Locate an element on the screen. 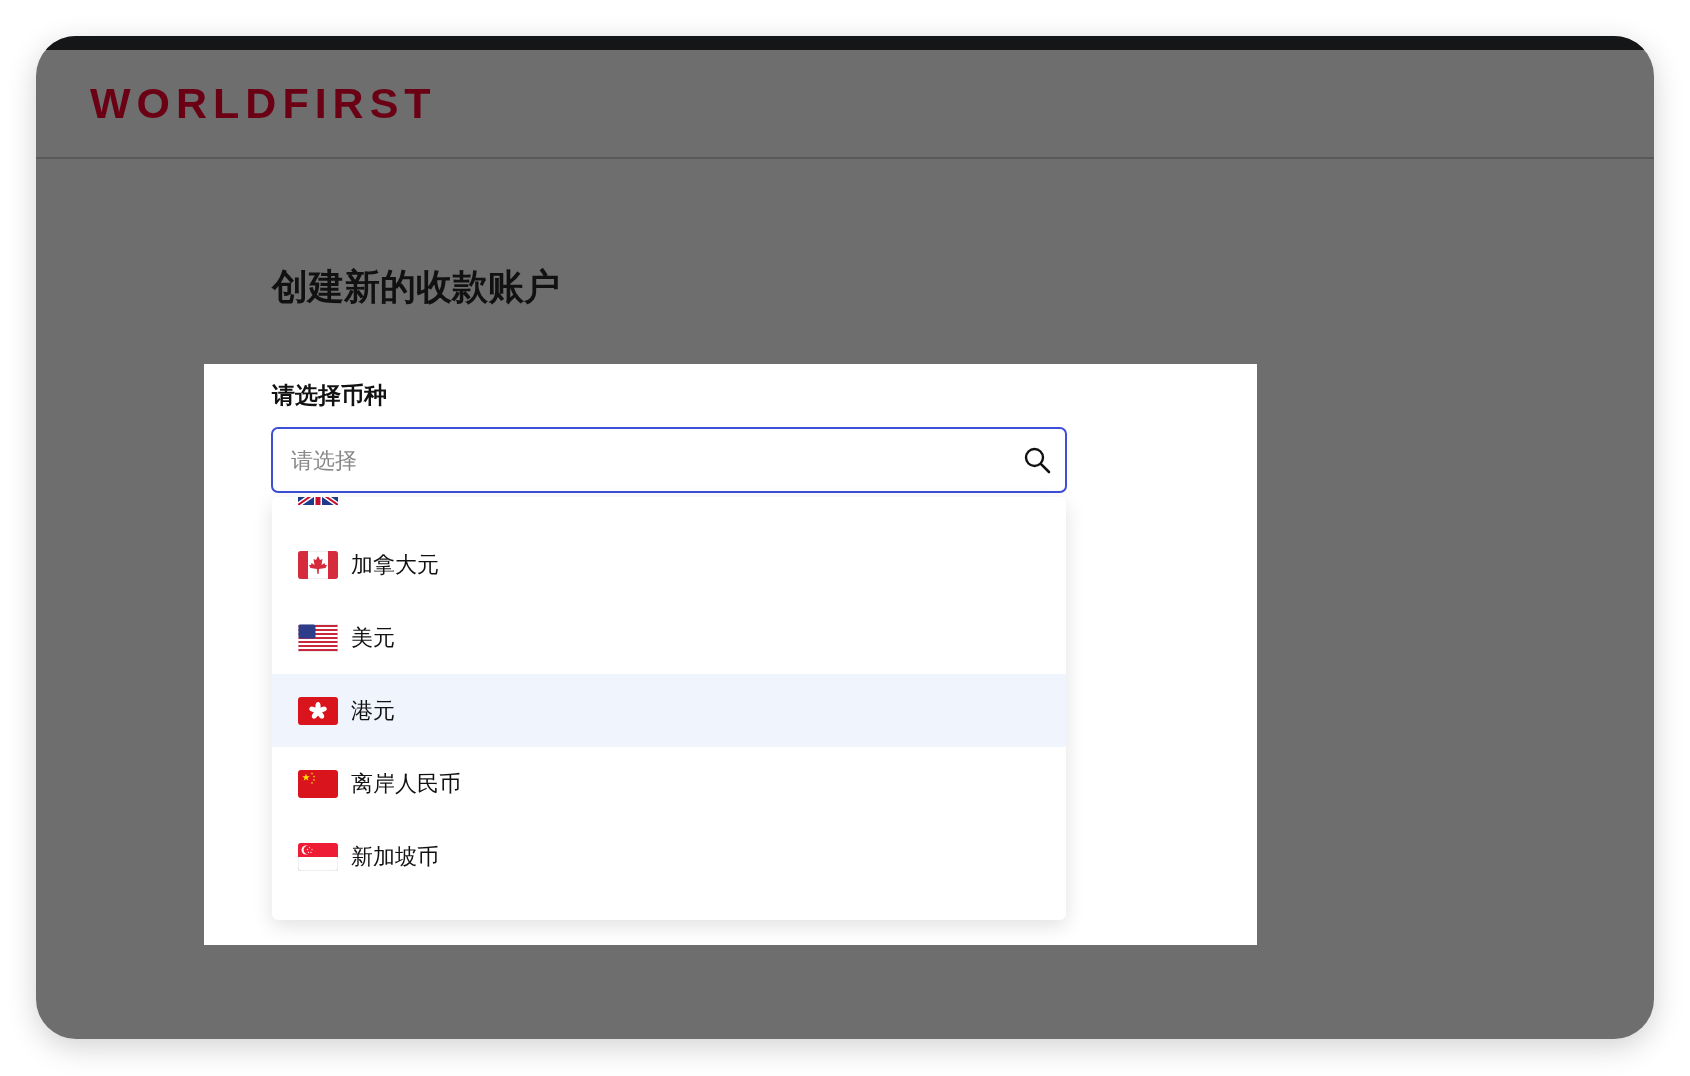  page-title: 创建新的收款账户 is located at coordinates (416, 287).